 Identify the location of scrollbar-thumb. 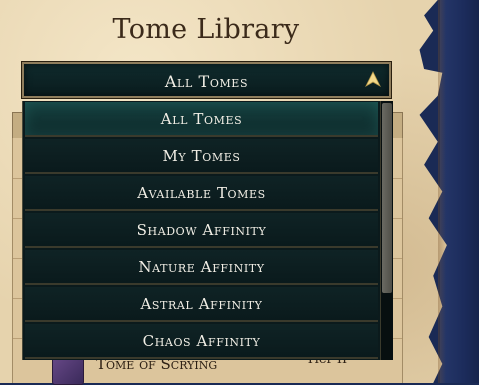
(387, 198).